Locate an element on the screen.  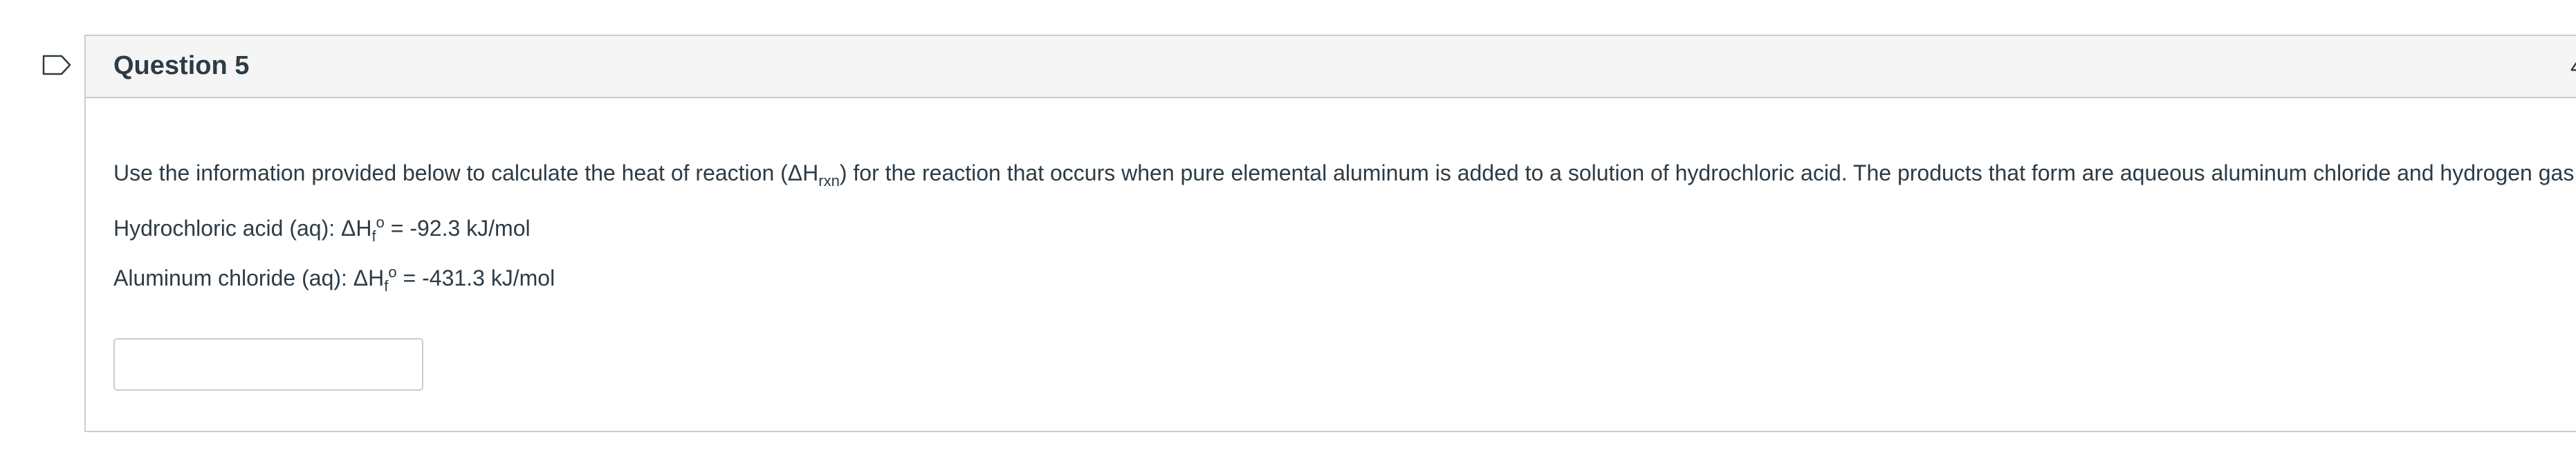
flag-question-icon is located at coordinates (57, 65).